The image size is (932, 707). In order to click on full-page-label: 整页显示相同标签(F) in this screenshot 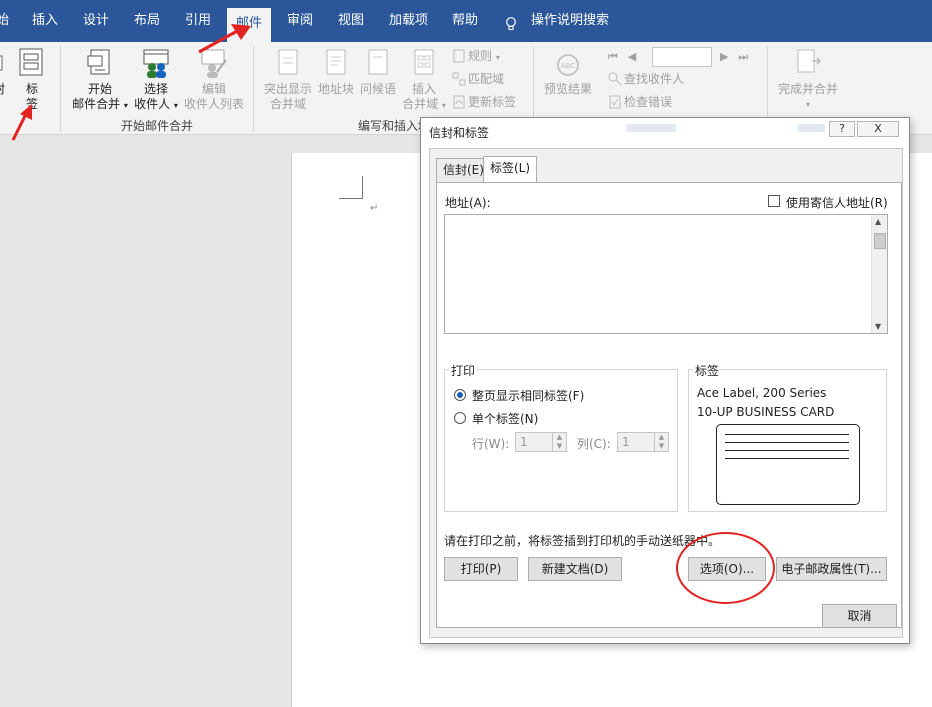, I will do `click(528, 396)`.